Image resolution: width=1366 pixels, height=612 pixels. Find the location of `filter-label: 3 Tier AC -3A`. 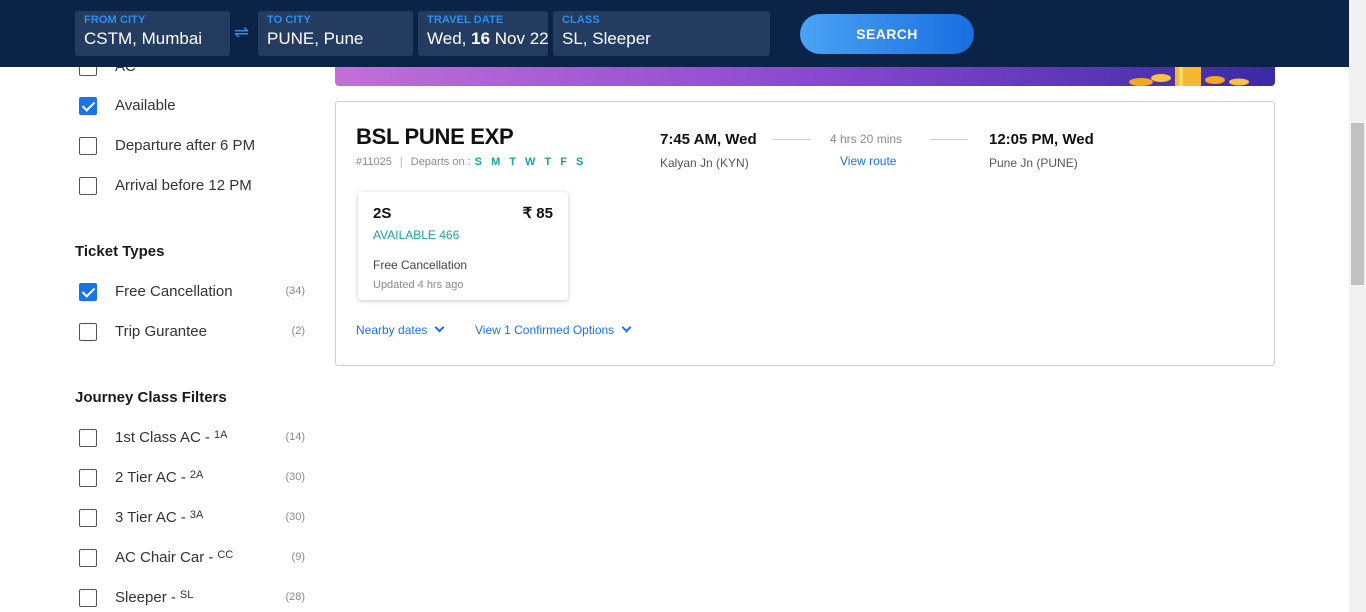

filter-label: 3 Tier AC -3A is located at coordinates (159, 517).